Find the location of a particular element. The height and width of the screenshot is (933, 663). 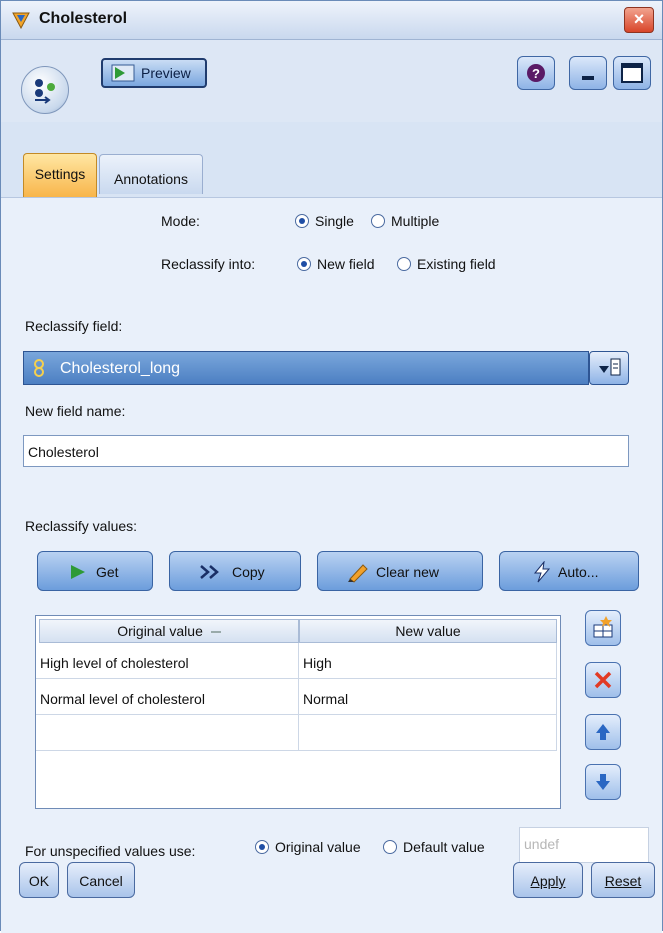

close-button: × is located at coordinates (639, 20).